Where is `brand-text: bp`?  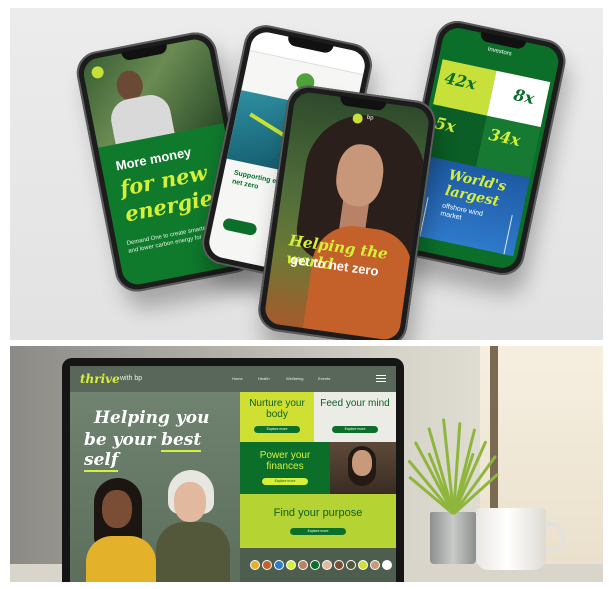 brand-text: bp is located at coordinates (370, 118).